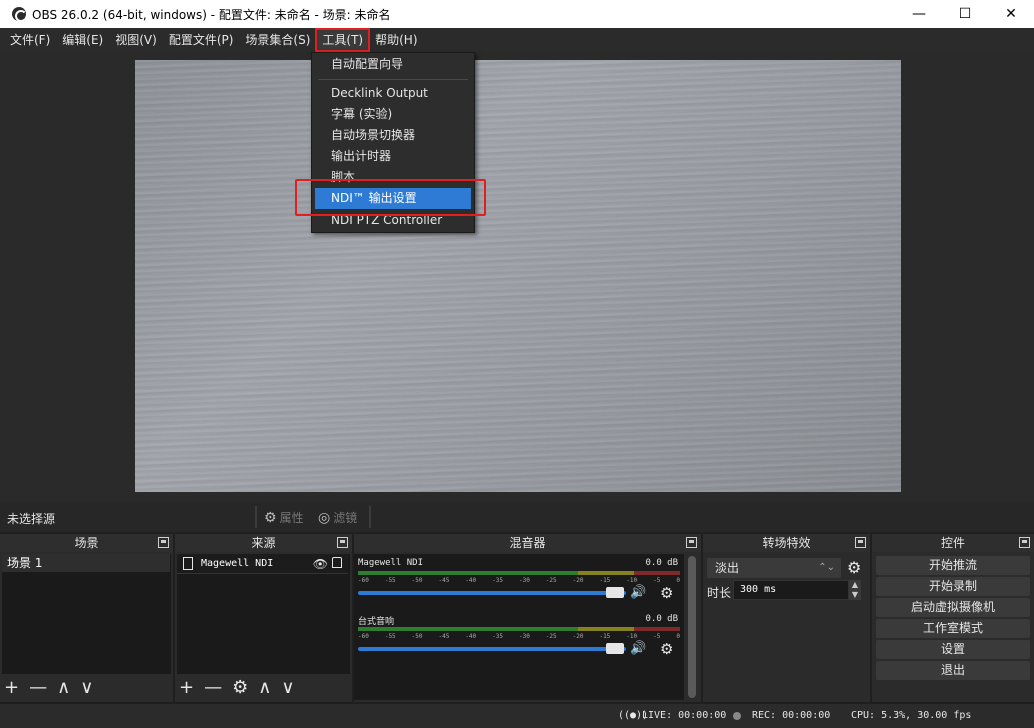 This screenshot has height=728, width=1034. I want to click on channel-name: 台式音响, so click(376, 622).